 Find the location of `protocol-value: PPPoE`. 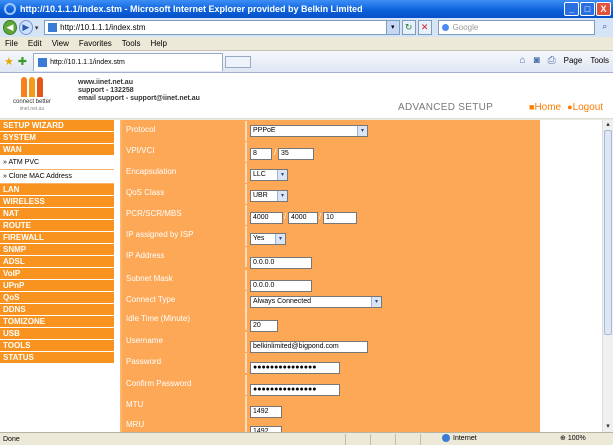

protocol-value: PPPoE is located at coordinates (264, 130).